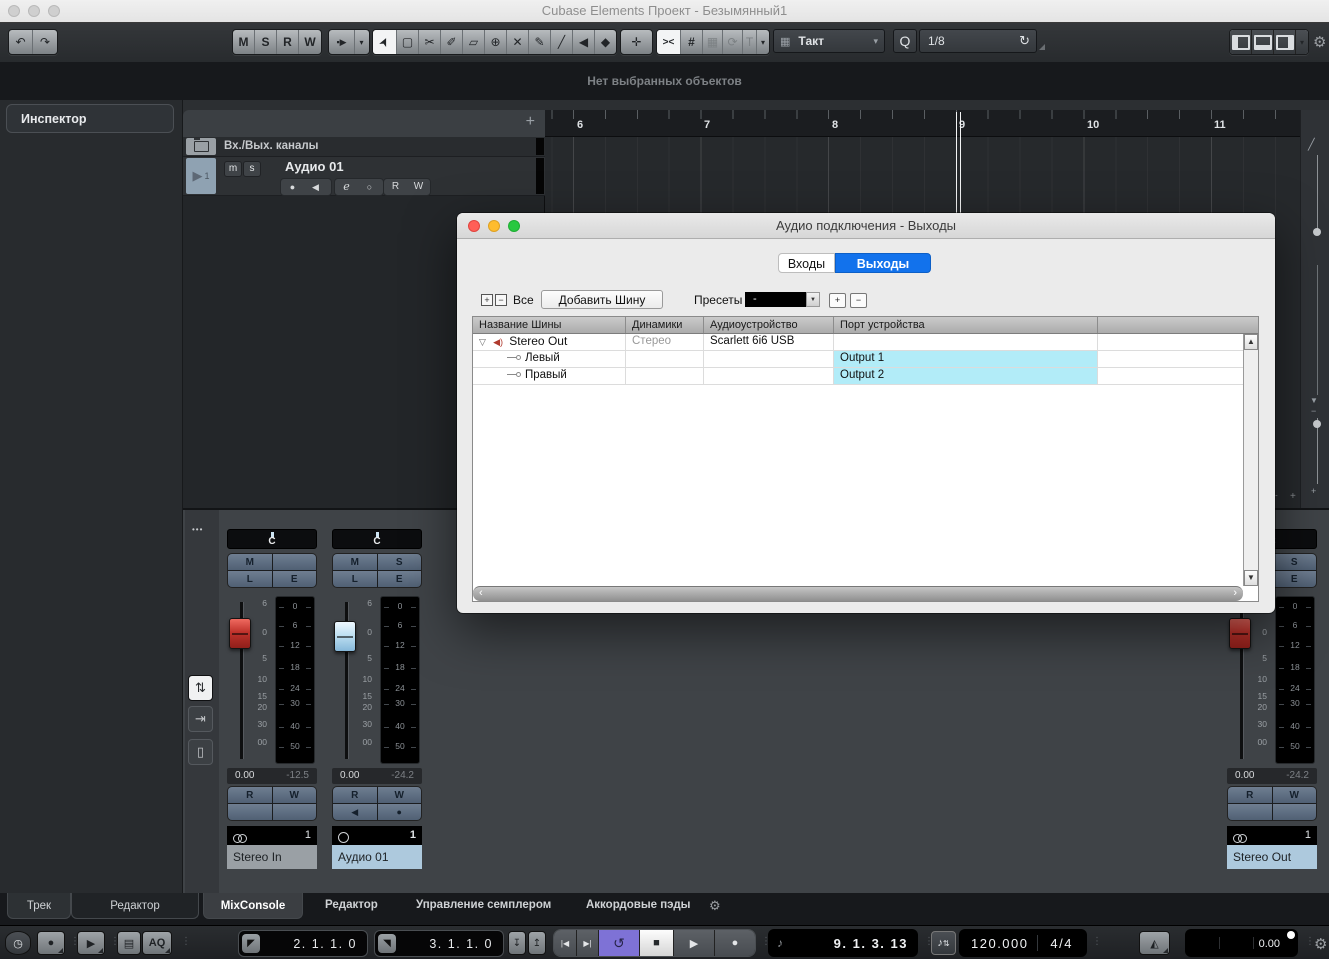  Describe the element at coordinates (200, 752) in the screenshot. I see `rail-output-button: ▯` at that location.